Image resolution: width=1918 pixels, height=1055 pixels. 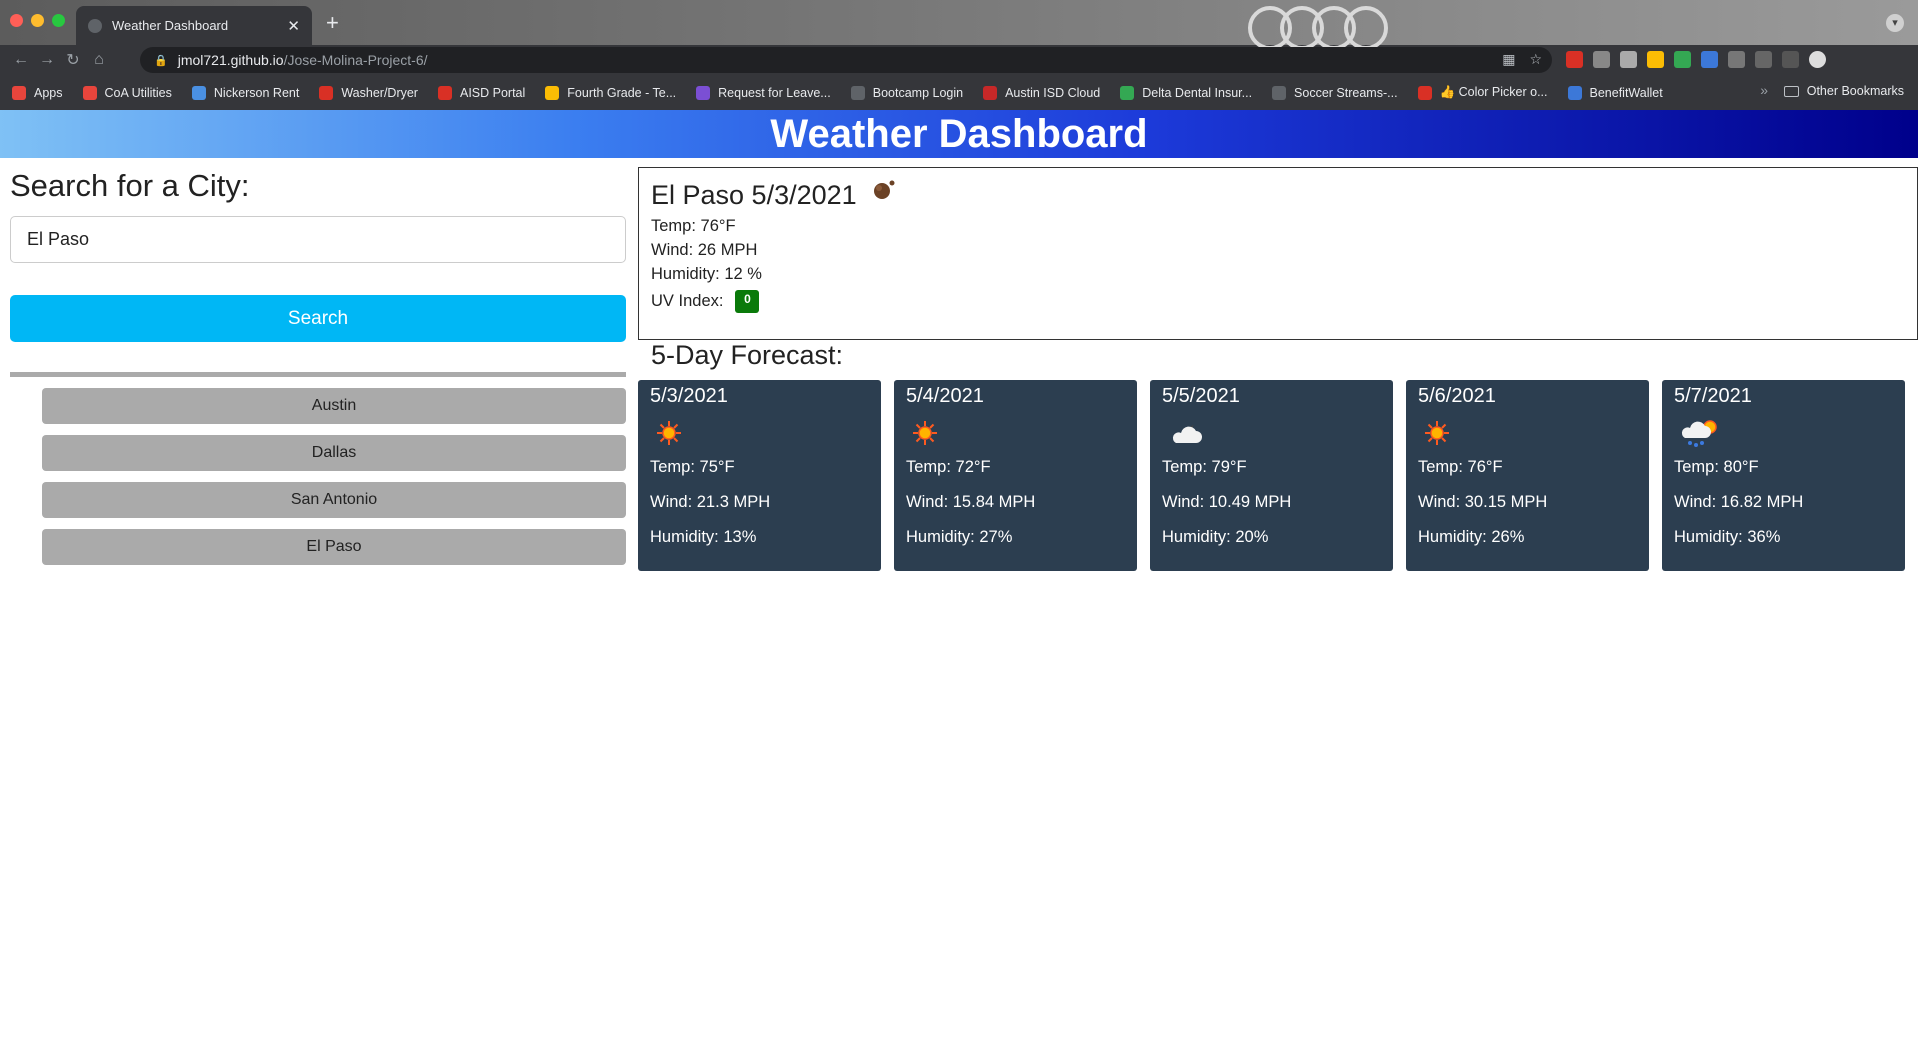 I want to click on maximize-window-button, so click(x=58, y=20).